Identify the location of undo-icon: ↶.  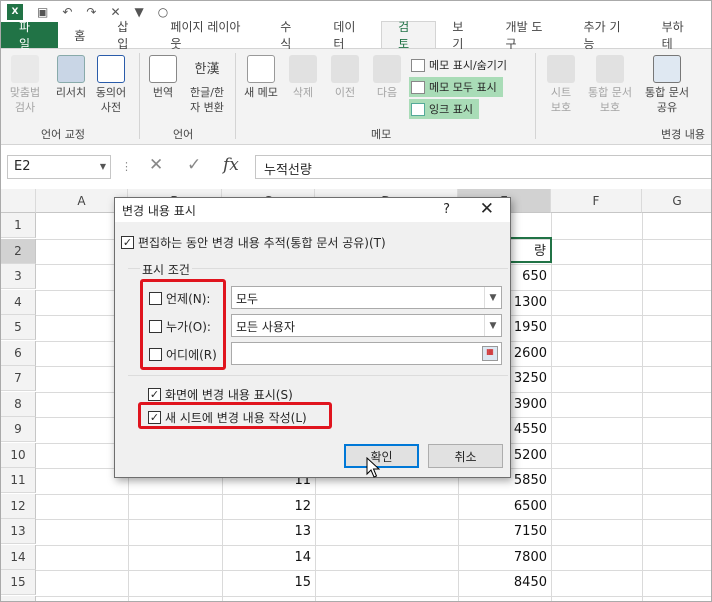
(67, 12).